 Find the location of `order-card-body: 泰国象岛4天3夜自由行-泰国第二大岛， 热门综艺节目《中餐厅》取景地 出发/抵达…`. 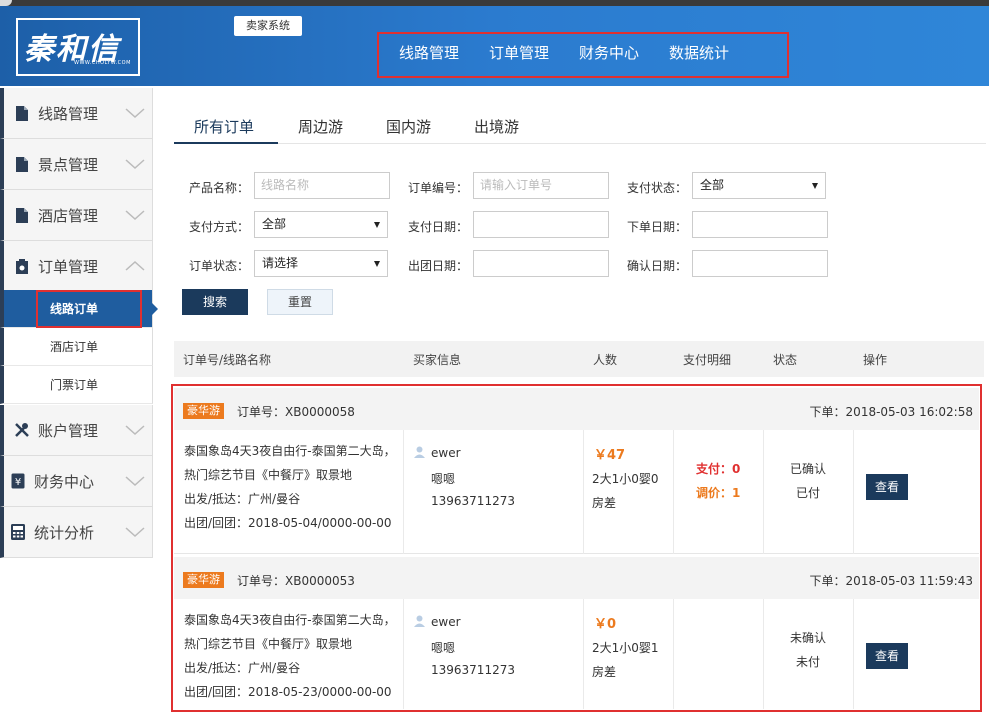

order-card-body: 泰国象岛4天3夜自由行-泰国第二大岛， 热门综艺节目《中餐厅》取景地 出发/抵达… is located at coordinates (576, 492).